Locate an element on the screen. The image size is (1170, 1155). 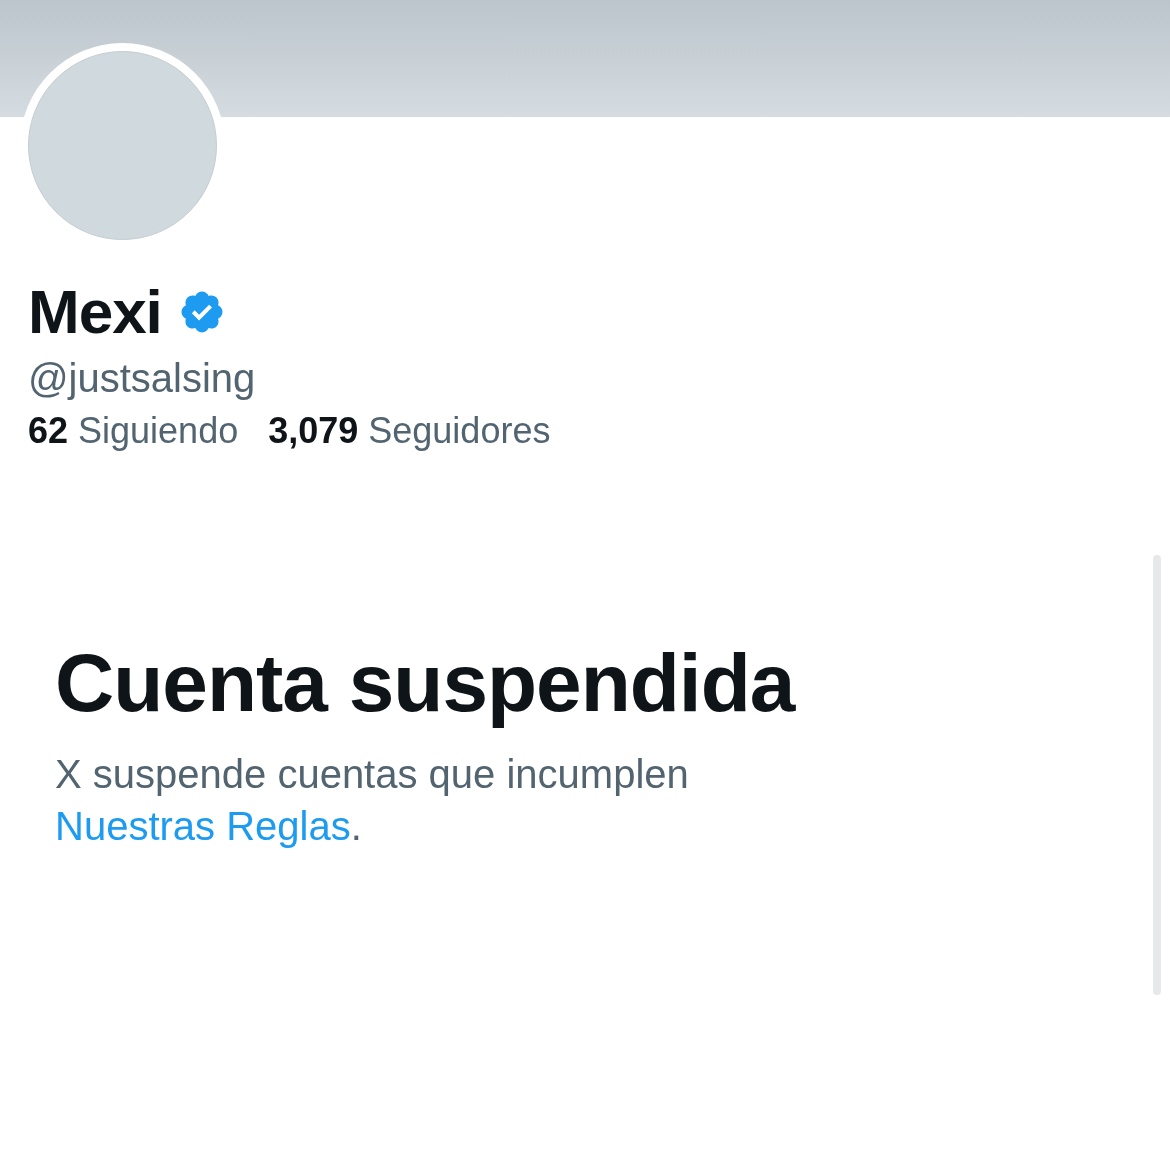
notice-title: Cuenta suspendida is located at coordinates (426, 683).